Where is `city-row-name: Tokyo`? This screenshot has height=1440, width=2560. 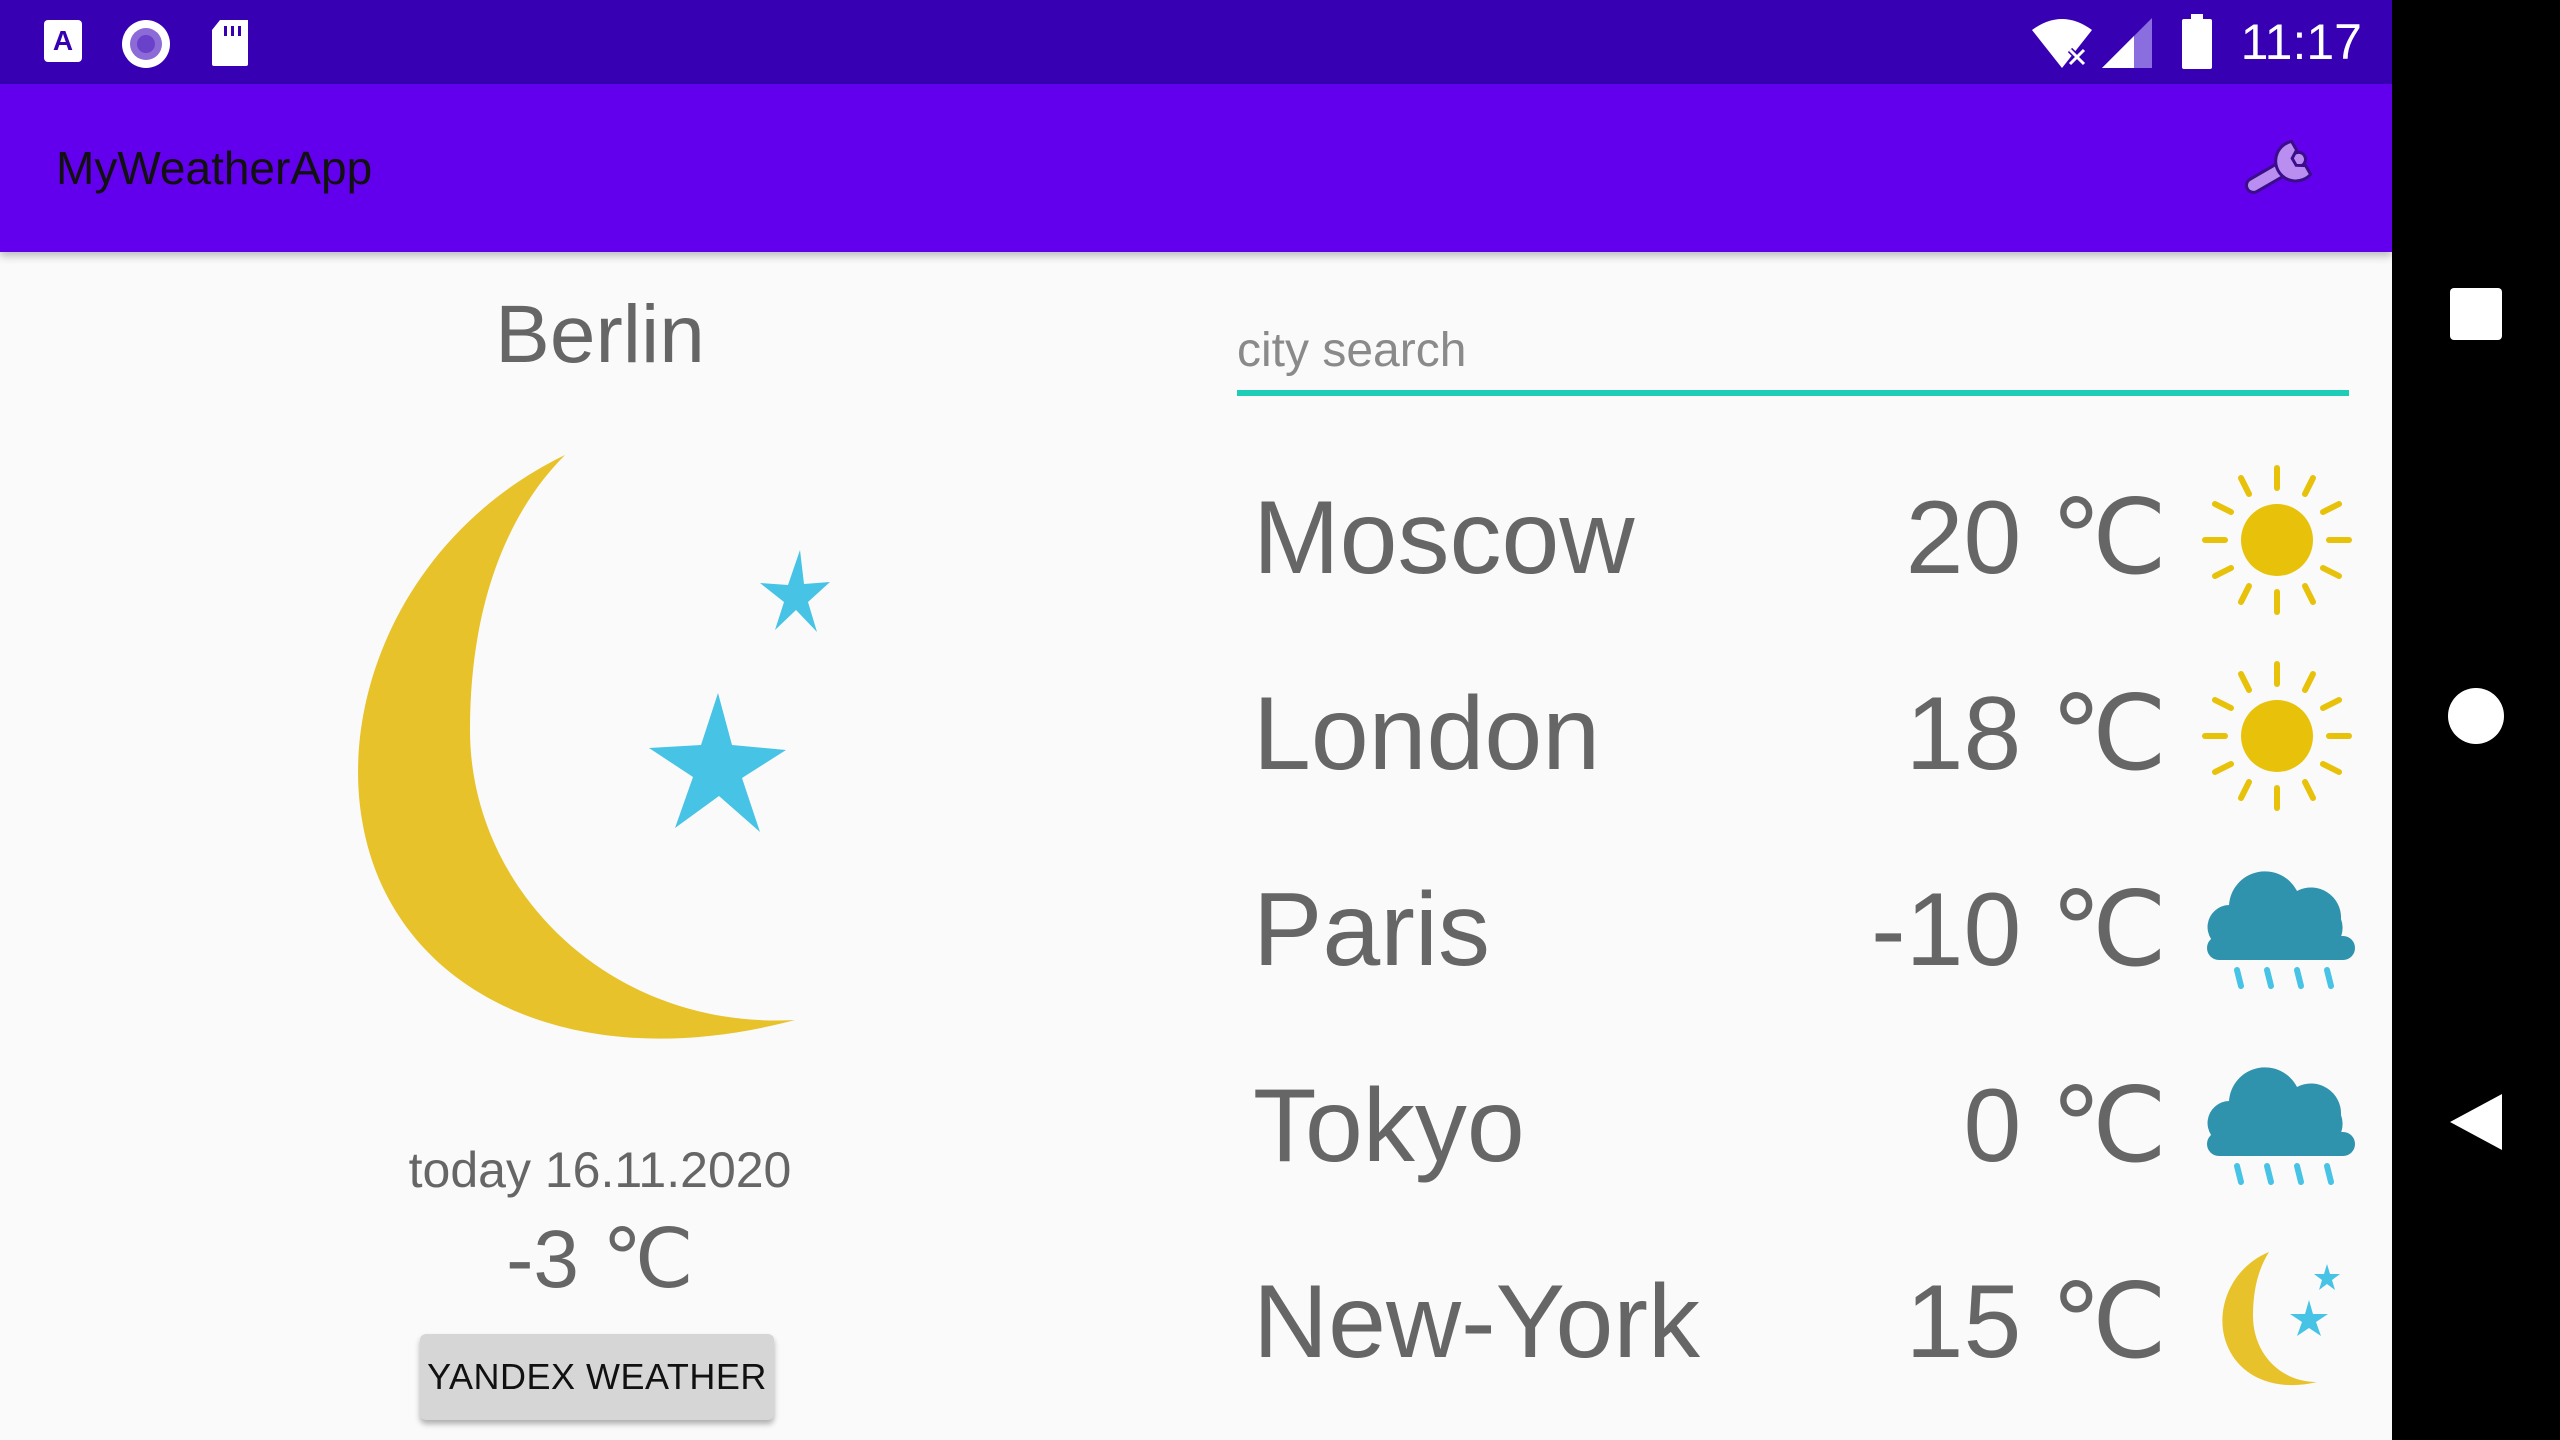 city-row-name: Tokyo is located at coordinates (1389, 1126).